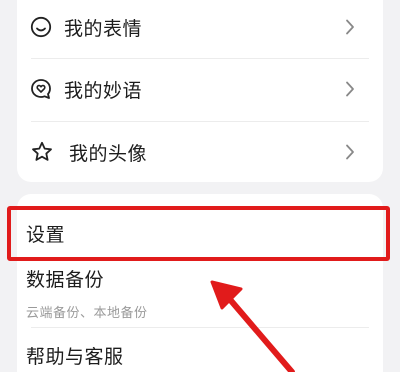 This screenshot has width=400, height=372. What do you see at coordinates (200, 350) in the screenshot?
I see `menu-item-help-support: 帮助与客服` at bounding box center [200, 350].